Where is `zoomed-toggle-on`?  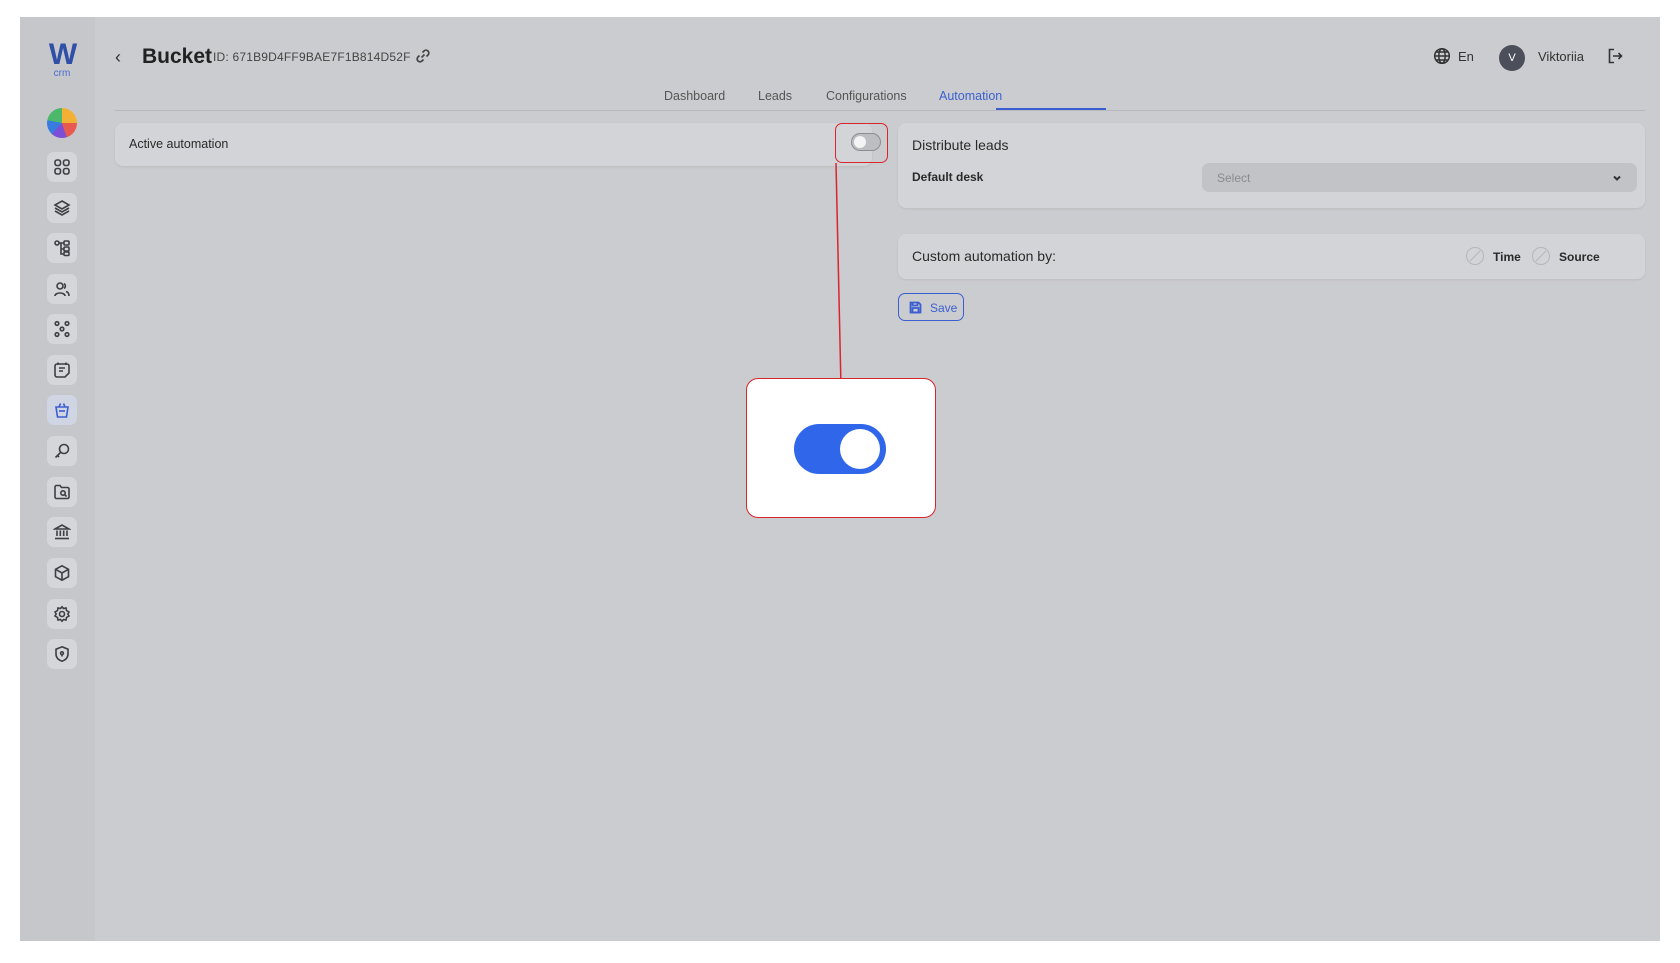
zoomed-toggle-on is located at coordinates (840, 449).